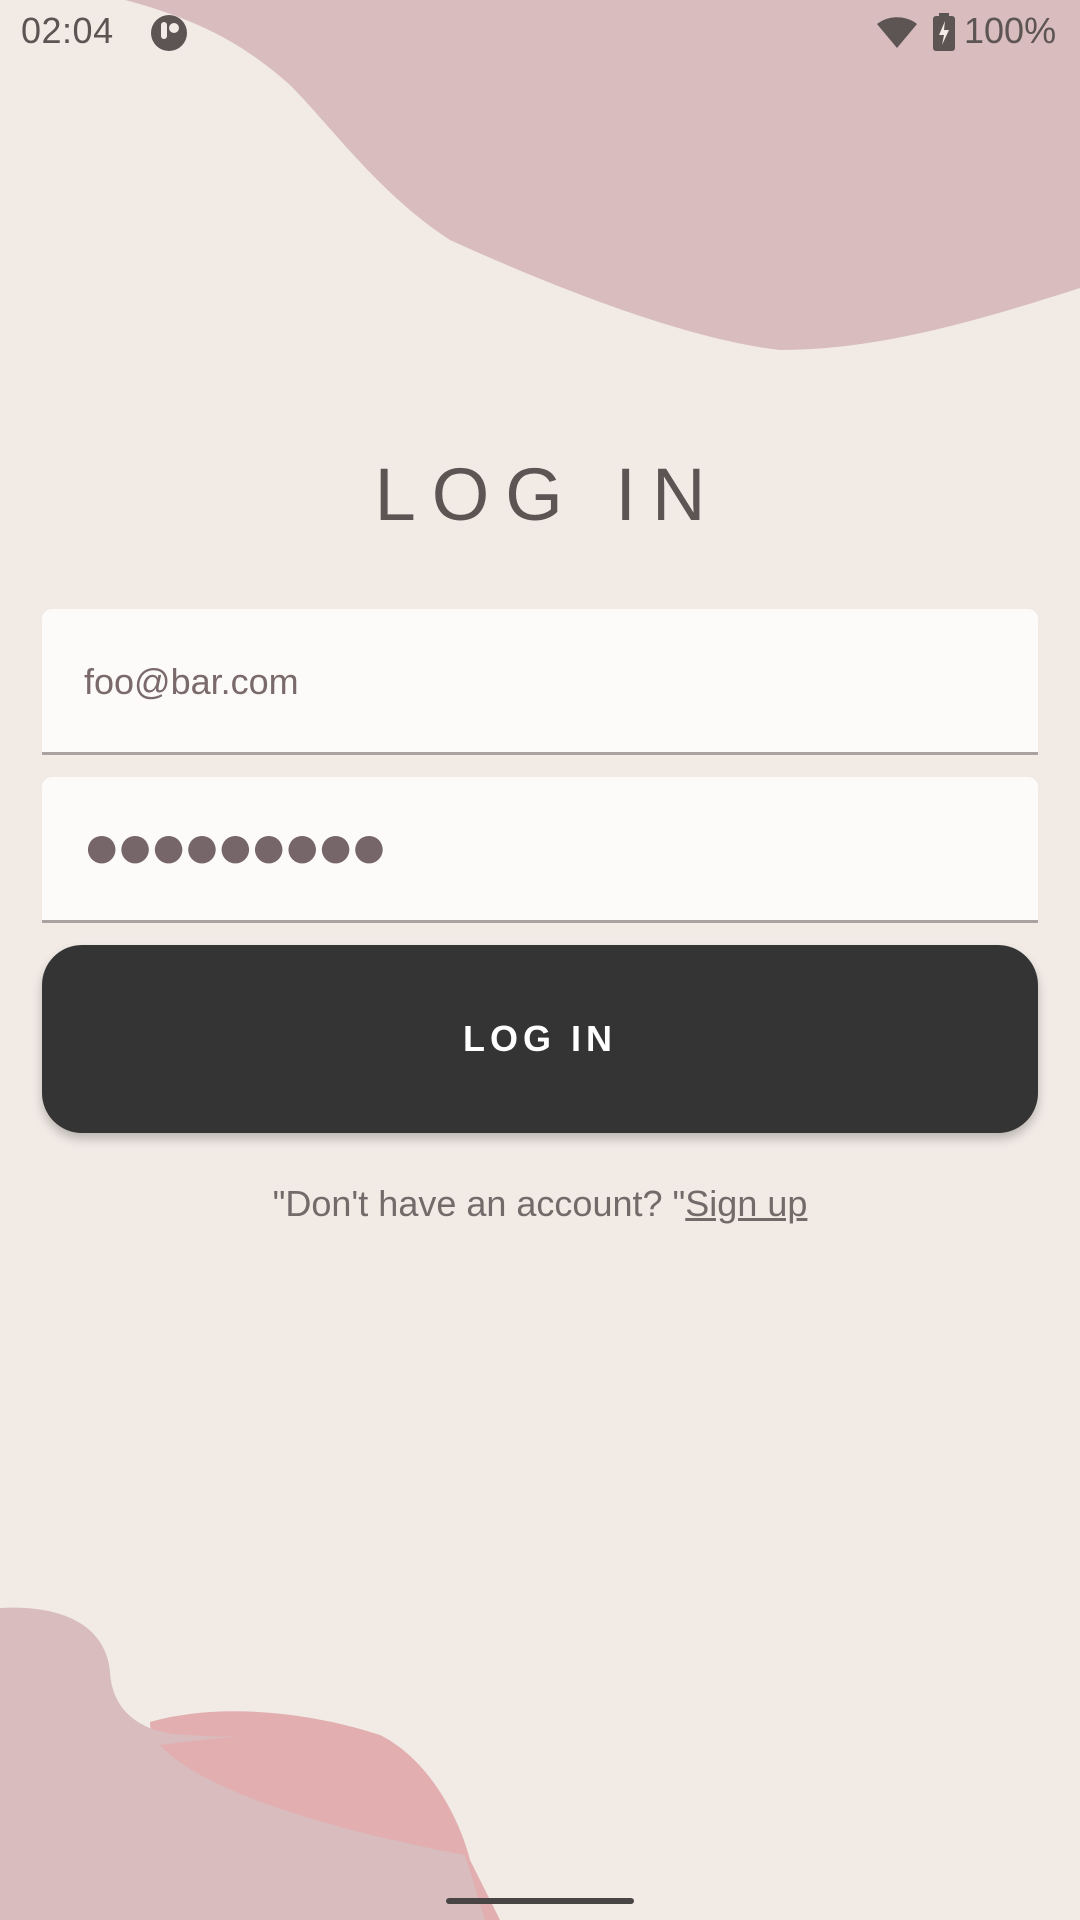 The width and height of the screenshot is (1080, 1920). Describe the element at coordinates (169, 33) in the screenshot. I see `app-notification-icon` at that location.